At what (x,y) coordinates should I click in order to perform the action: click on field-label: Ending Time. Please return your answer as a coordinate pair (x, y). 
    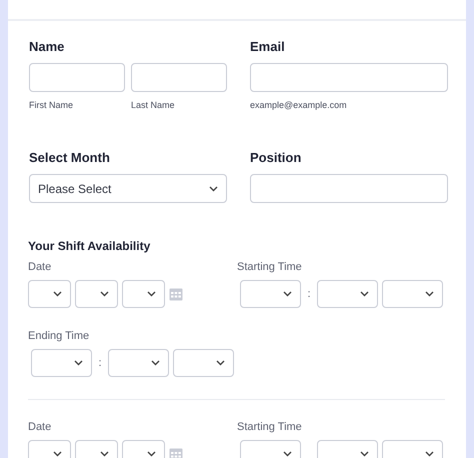
    Looking at the image, I should click on (59, 336).